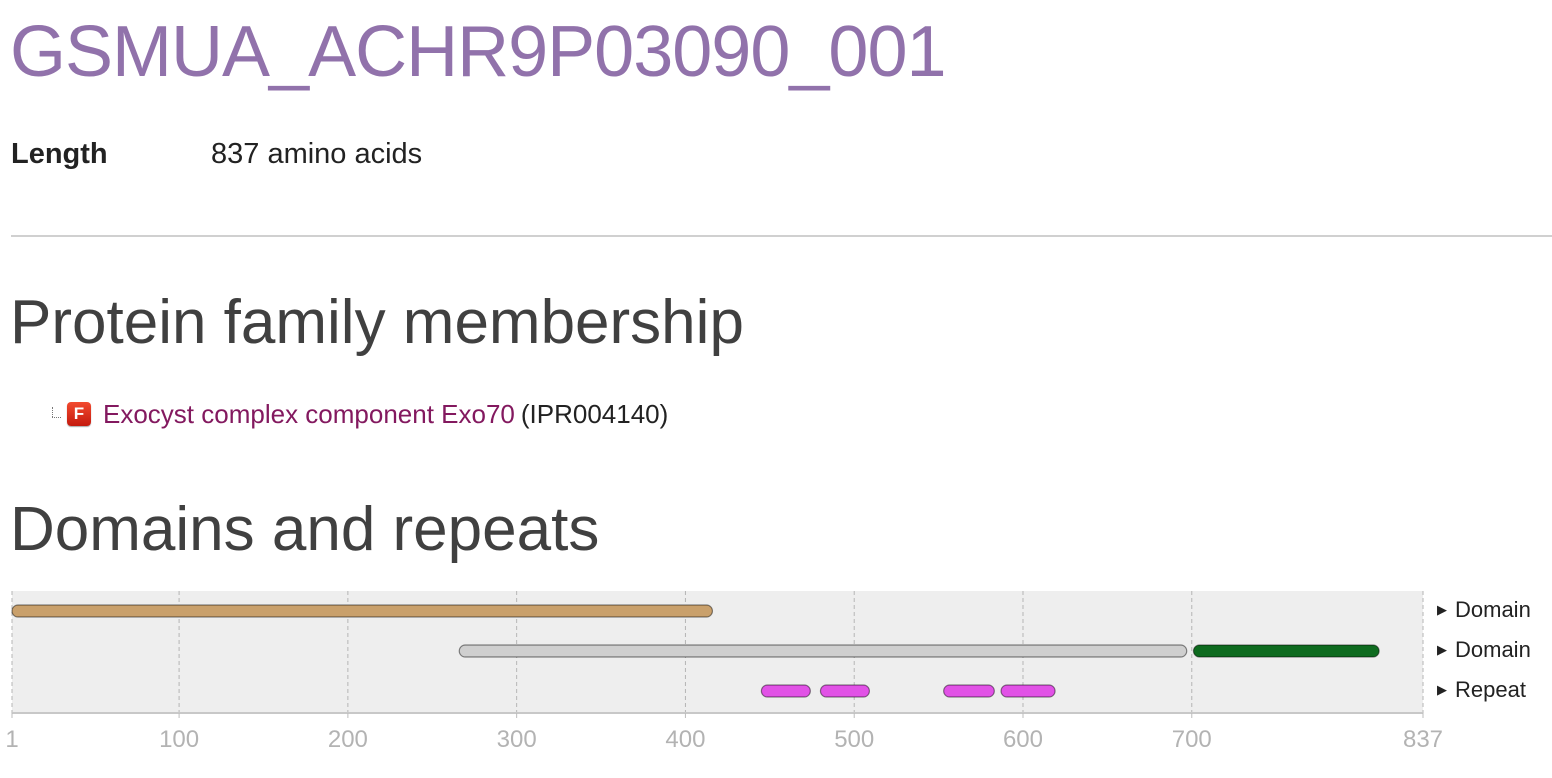 The image size is (1552, 778). What do you see at coordinates (594, 413) in the screenshot?
I see `family-accession: (IPR004140)` at bounding box center [594, 413].